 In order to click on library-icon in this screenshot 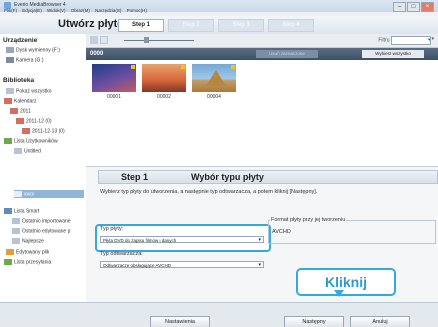, I will do `click(10, 91)`.